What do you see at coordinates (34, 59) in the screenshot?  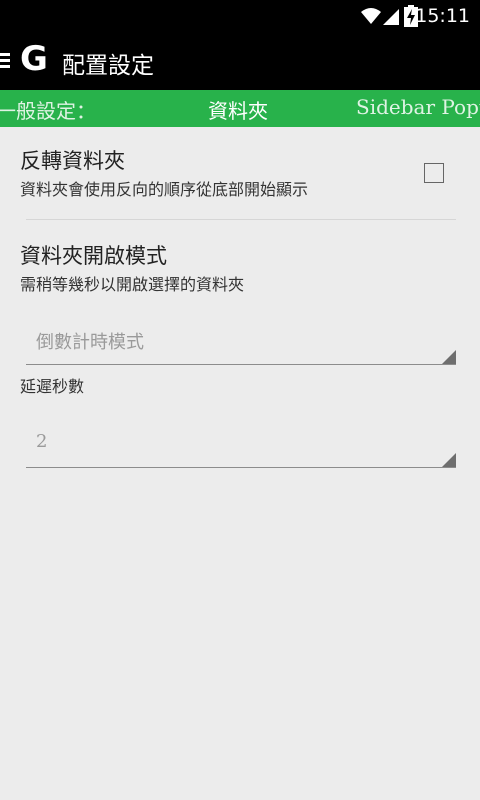 I see `app-logo: G` at bounding box center [34, 59].